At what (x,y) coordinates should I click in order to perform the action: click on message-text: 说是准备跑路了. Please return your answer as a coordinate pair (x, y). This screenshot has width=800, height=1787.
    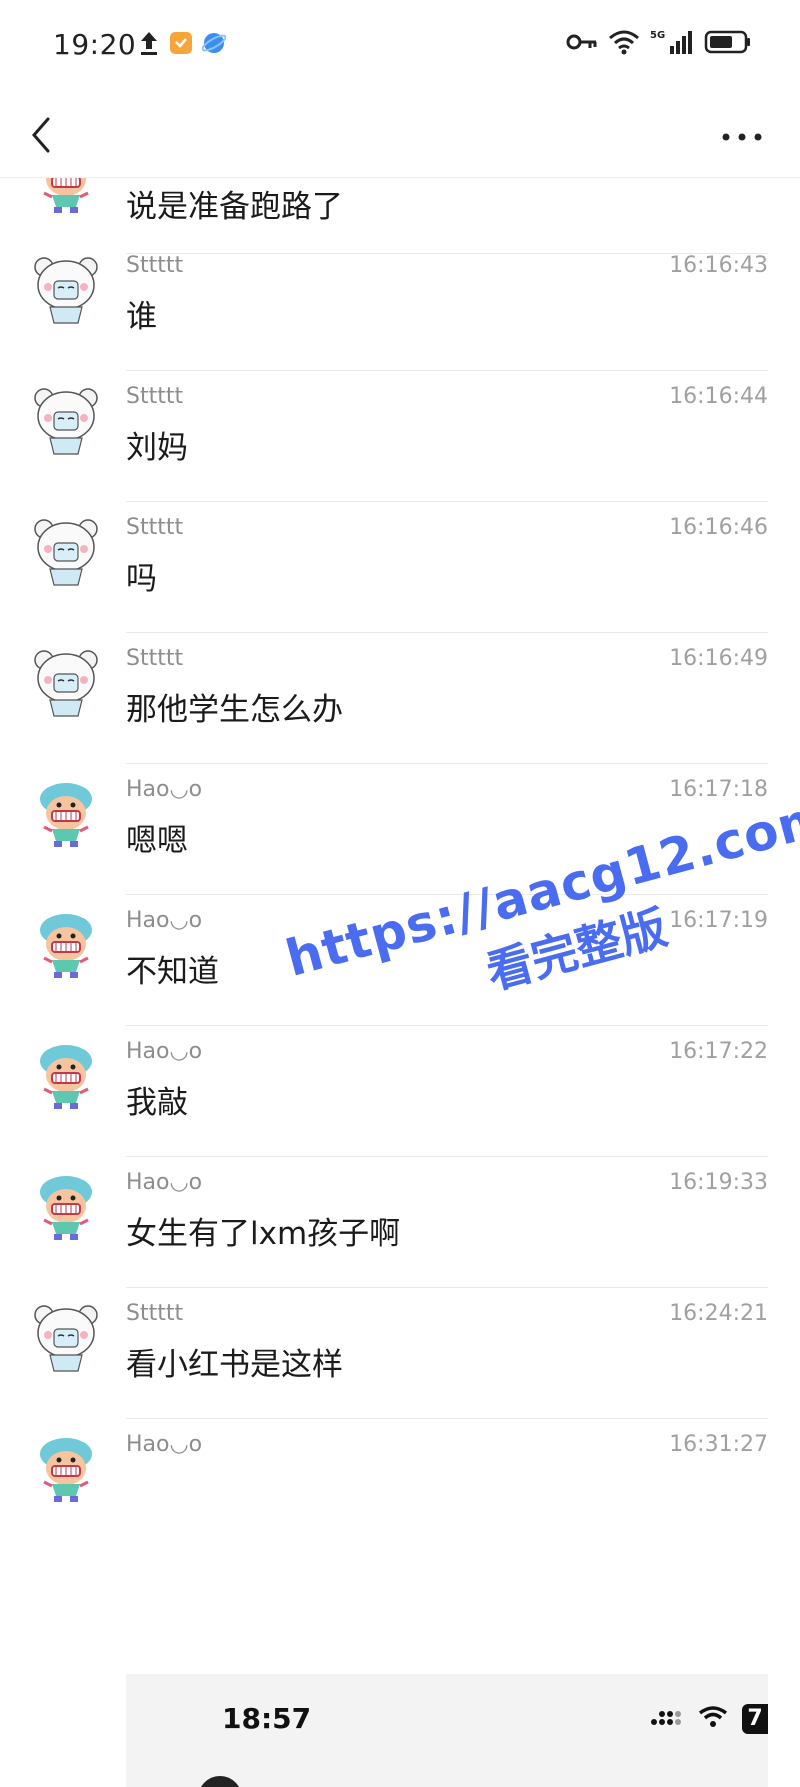
    Looking at the image, I should click on (234, 207).